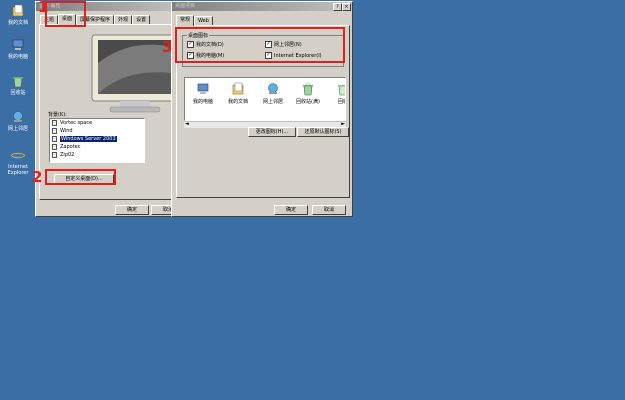 The height and width of the screenshot is (400, 625). I want to click on desktop-icon-internet-explorer: e Internet Explorer, so click(18, 162).